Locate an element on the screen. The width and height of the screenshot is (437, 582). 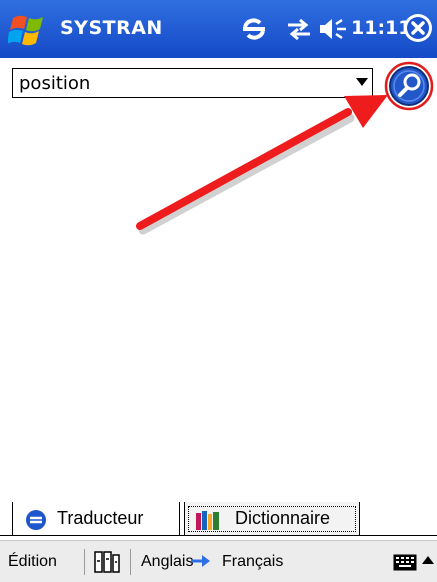
connectivity-icon is located at coordinates (299, 29).